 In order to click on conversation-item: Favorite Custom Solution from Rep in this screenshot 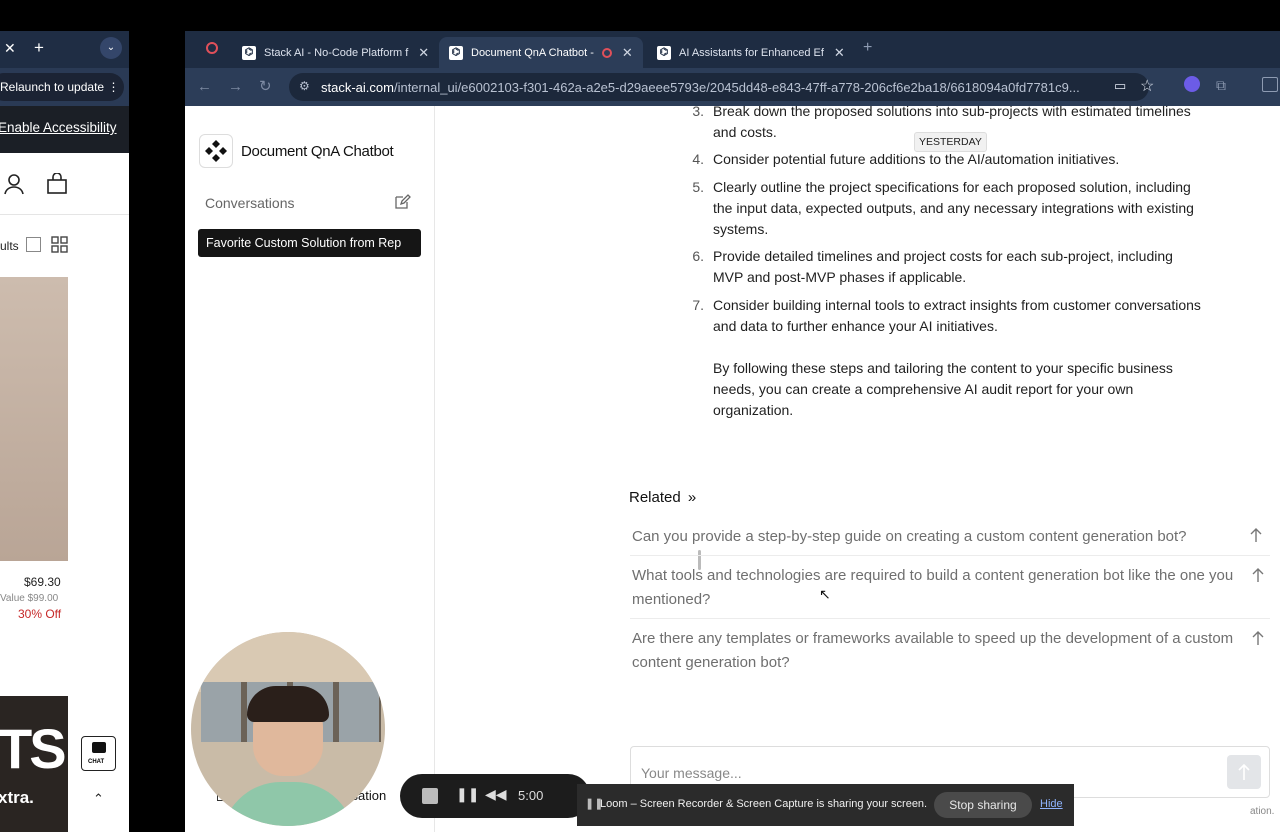, I will do `click(309, 243)`.